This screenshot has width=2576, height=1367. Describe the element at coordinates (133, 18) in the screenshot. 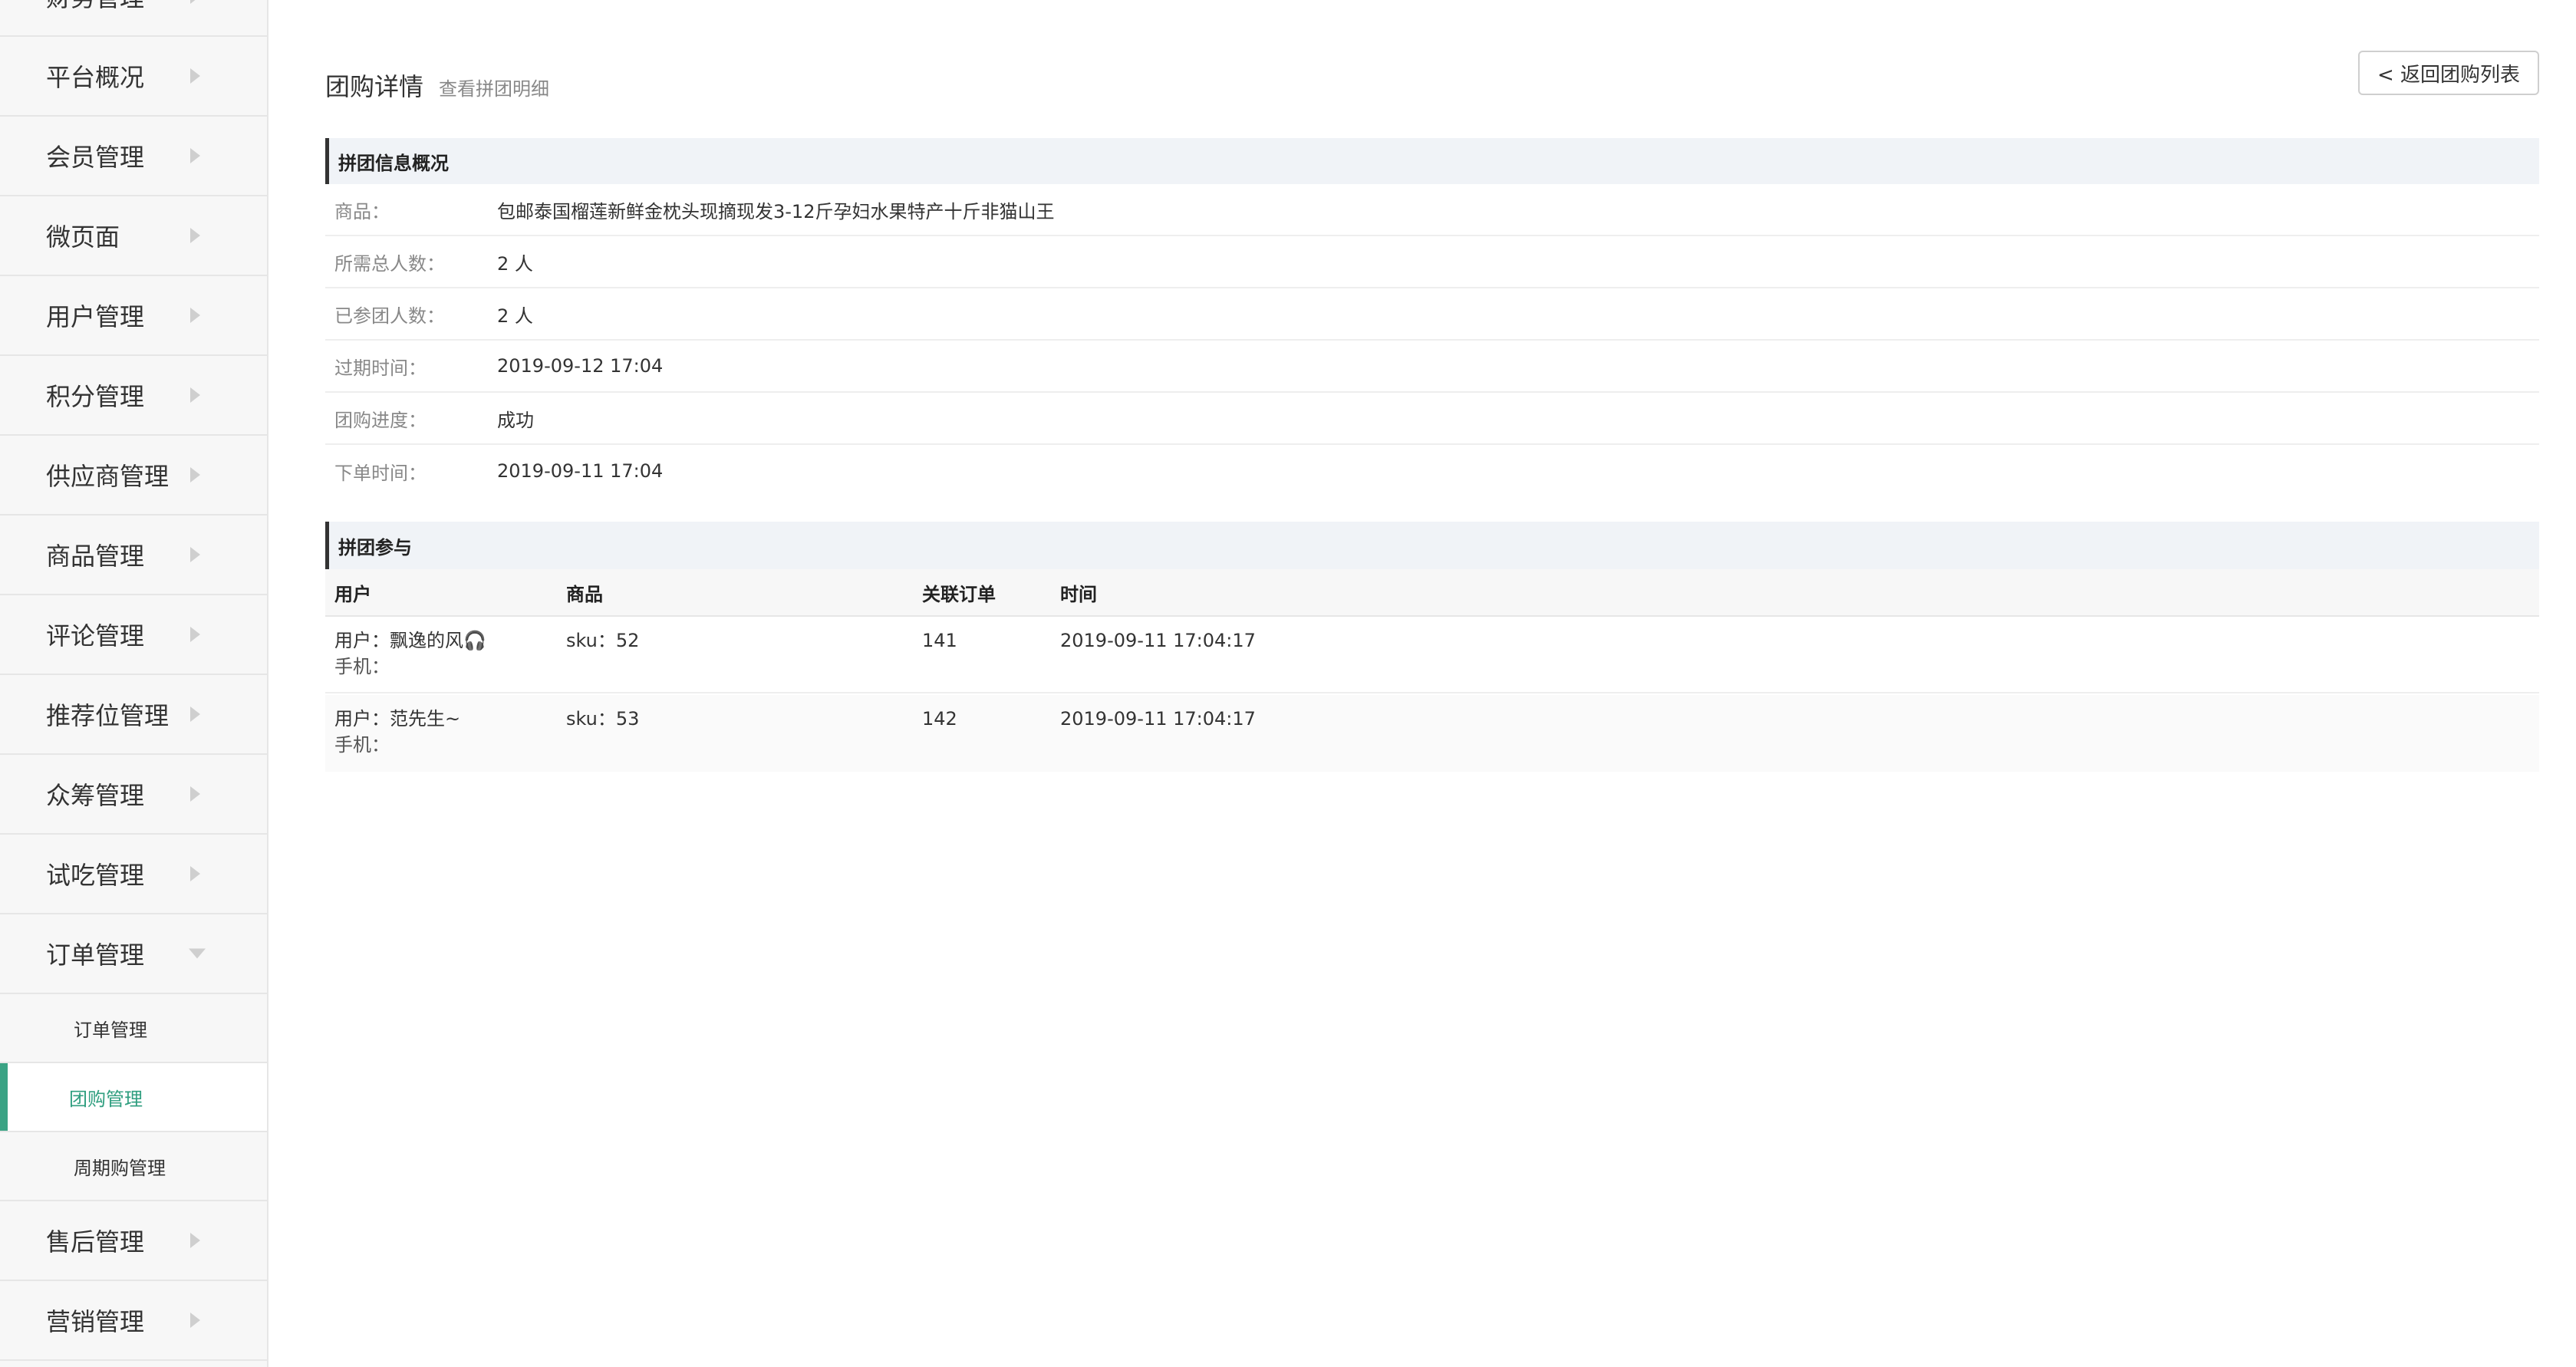

I see `sidebar-item-finance: 财务管理` at that location.